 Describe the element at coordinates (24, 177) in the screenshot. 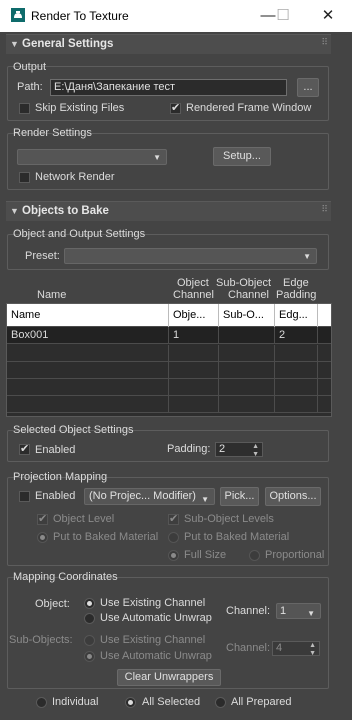

I see `network-render-checkbox` at that location.